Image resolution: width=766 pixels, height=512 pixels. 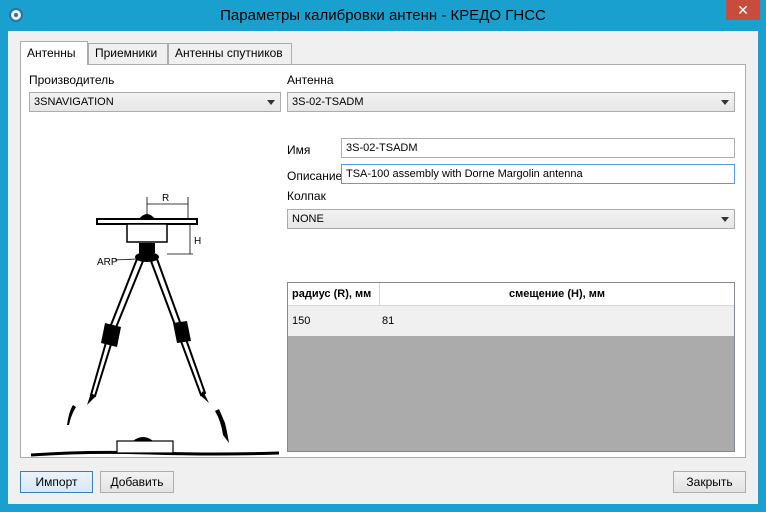 I want to click on tripod-drawing, so click(x=148, y=331).